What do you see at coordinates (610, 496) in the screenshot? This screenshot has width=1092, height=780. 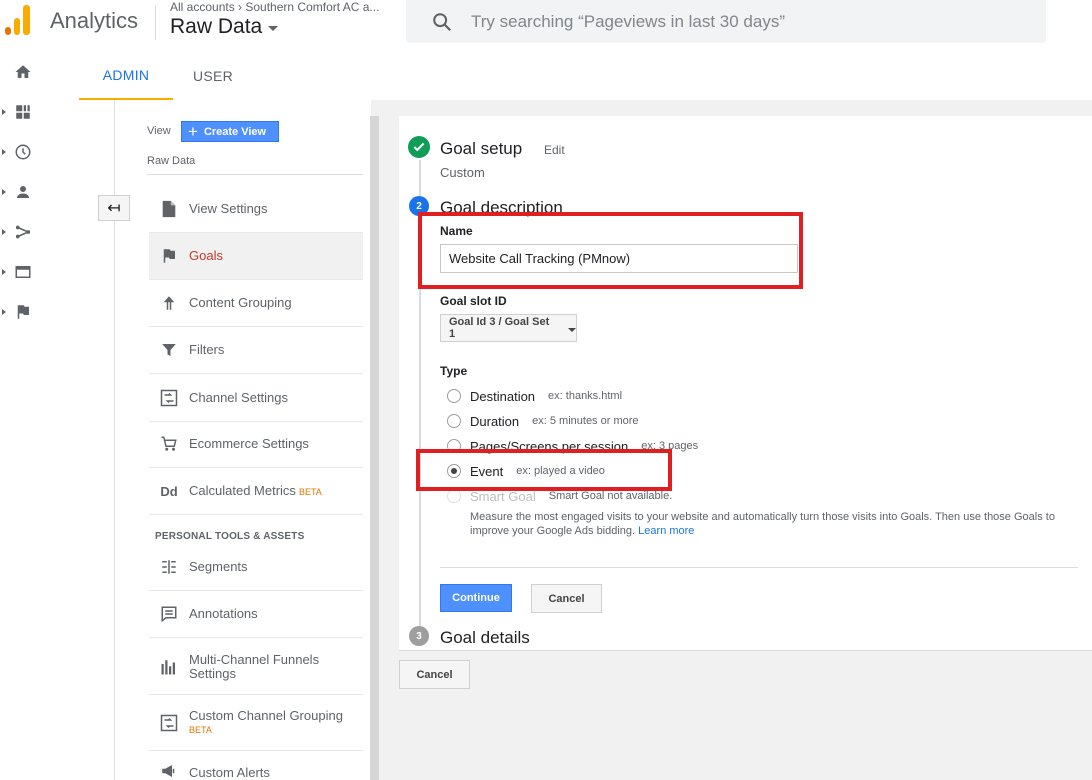 I see `radio-example: Smart Goal not available.` at bounding box center [610, 496].